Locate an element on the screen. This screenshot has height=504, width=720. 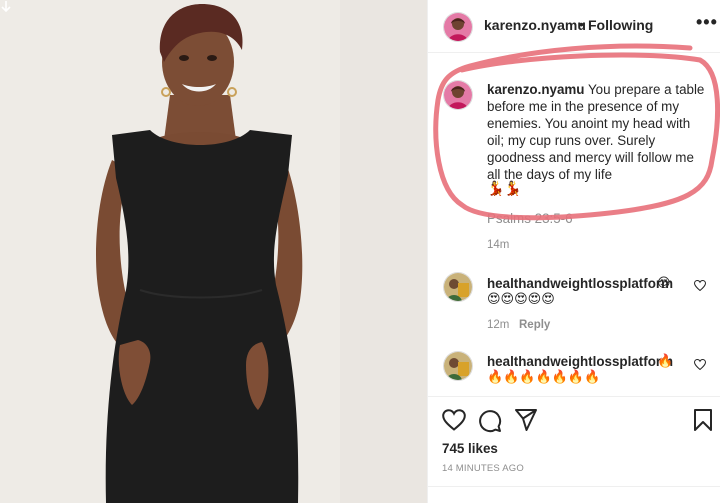
post-actions: 745 likes 14 MINUTES AGO is located at coordinates (574, 450).